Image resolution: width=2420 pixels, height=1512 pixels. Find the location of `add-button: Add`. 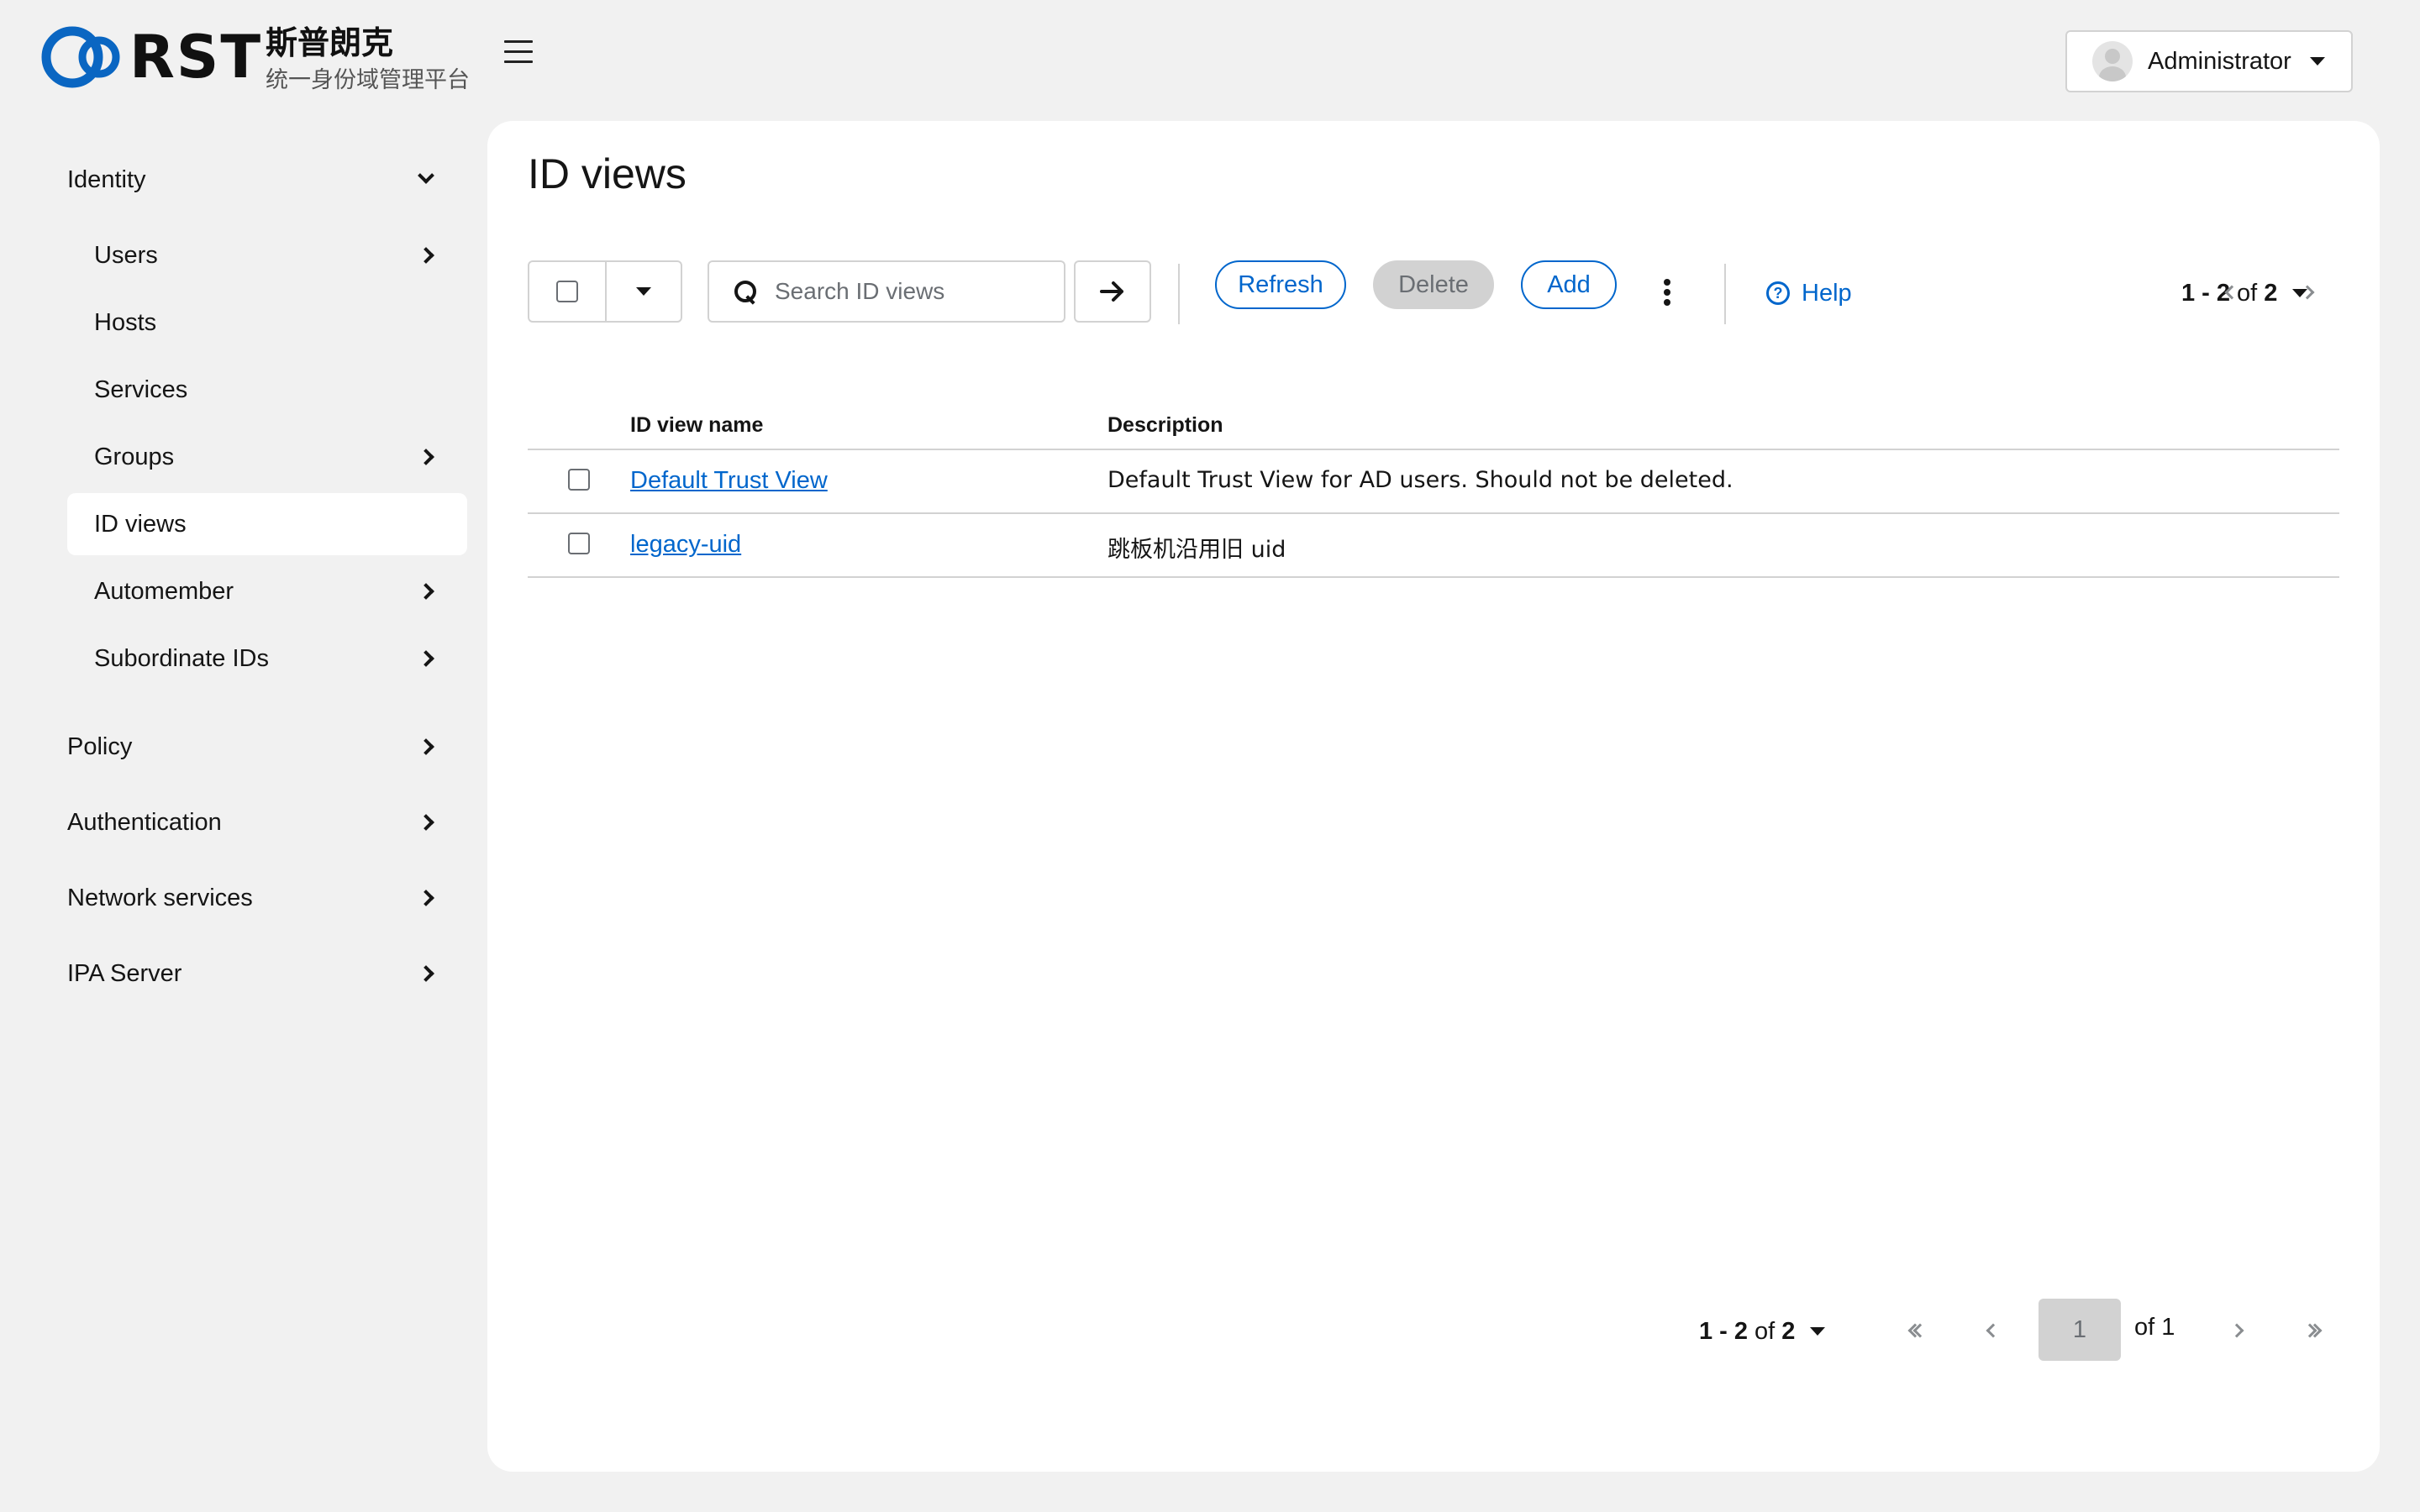

add-button: Add is located at coordinates (1569, 284).